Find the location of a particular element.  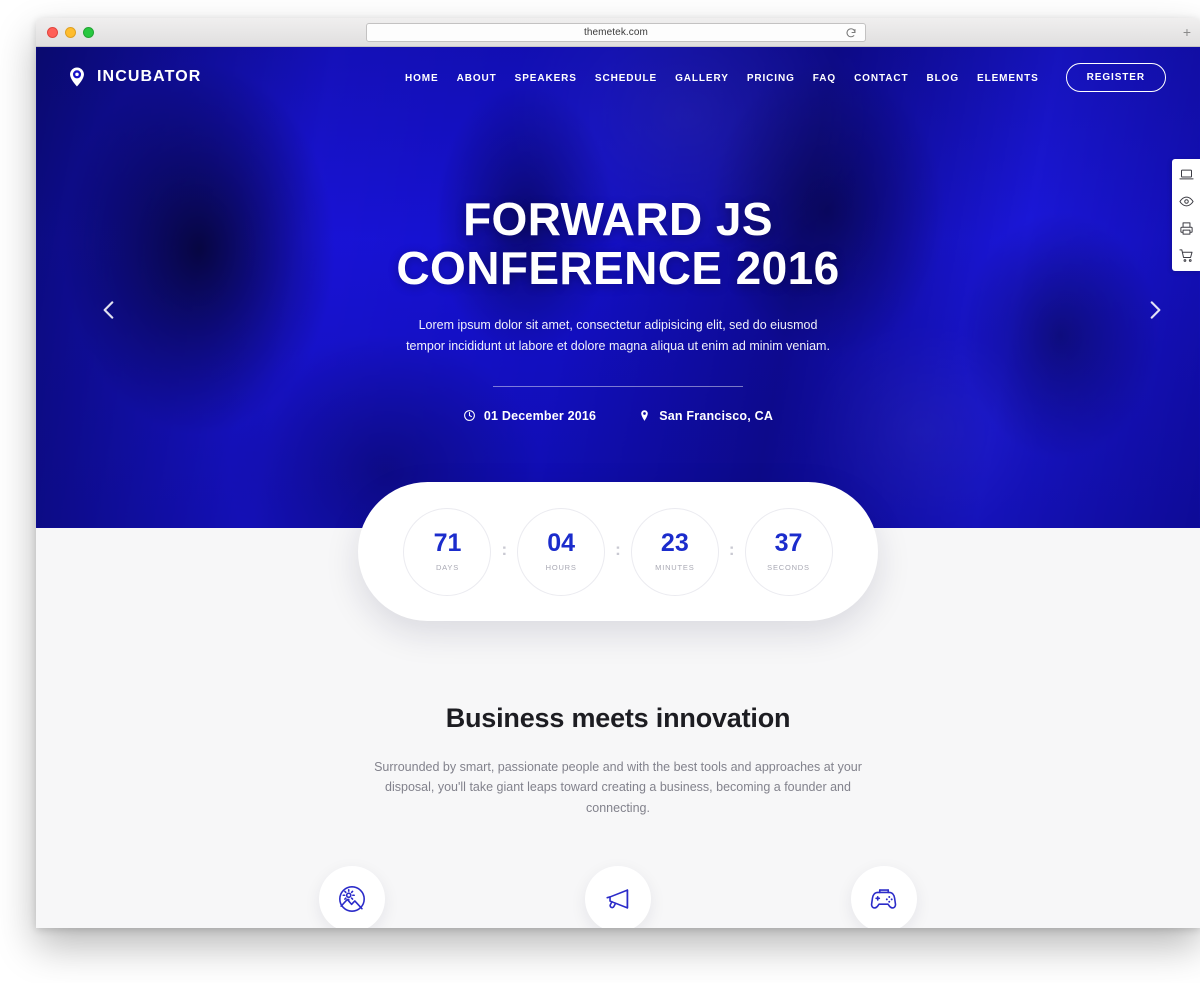

map-pin-icon is located at coordinates (645, 416).